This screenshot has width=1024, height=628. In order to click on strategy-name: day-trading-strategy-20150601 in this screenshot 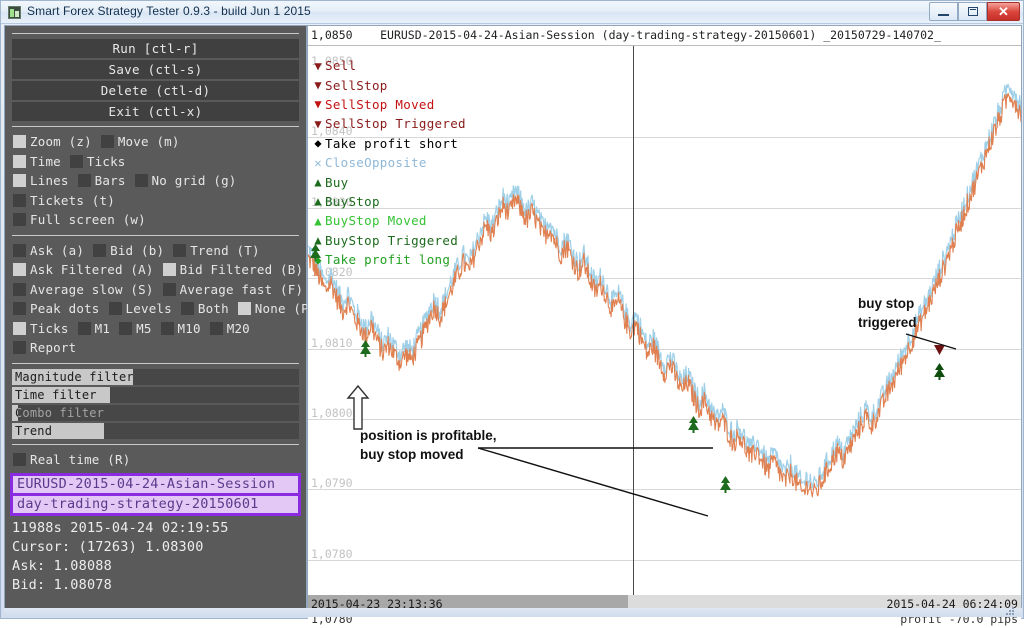, I will do `click(155, 504)`.